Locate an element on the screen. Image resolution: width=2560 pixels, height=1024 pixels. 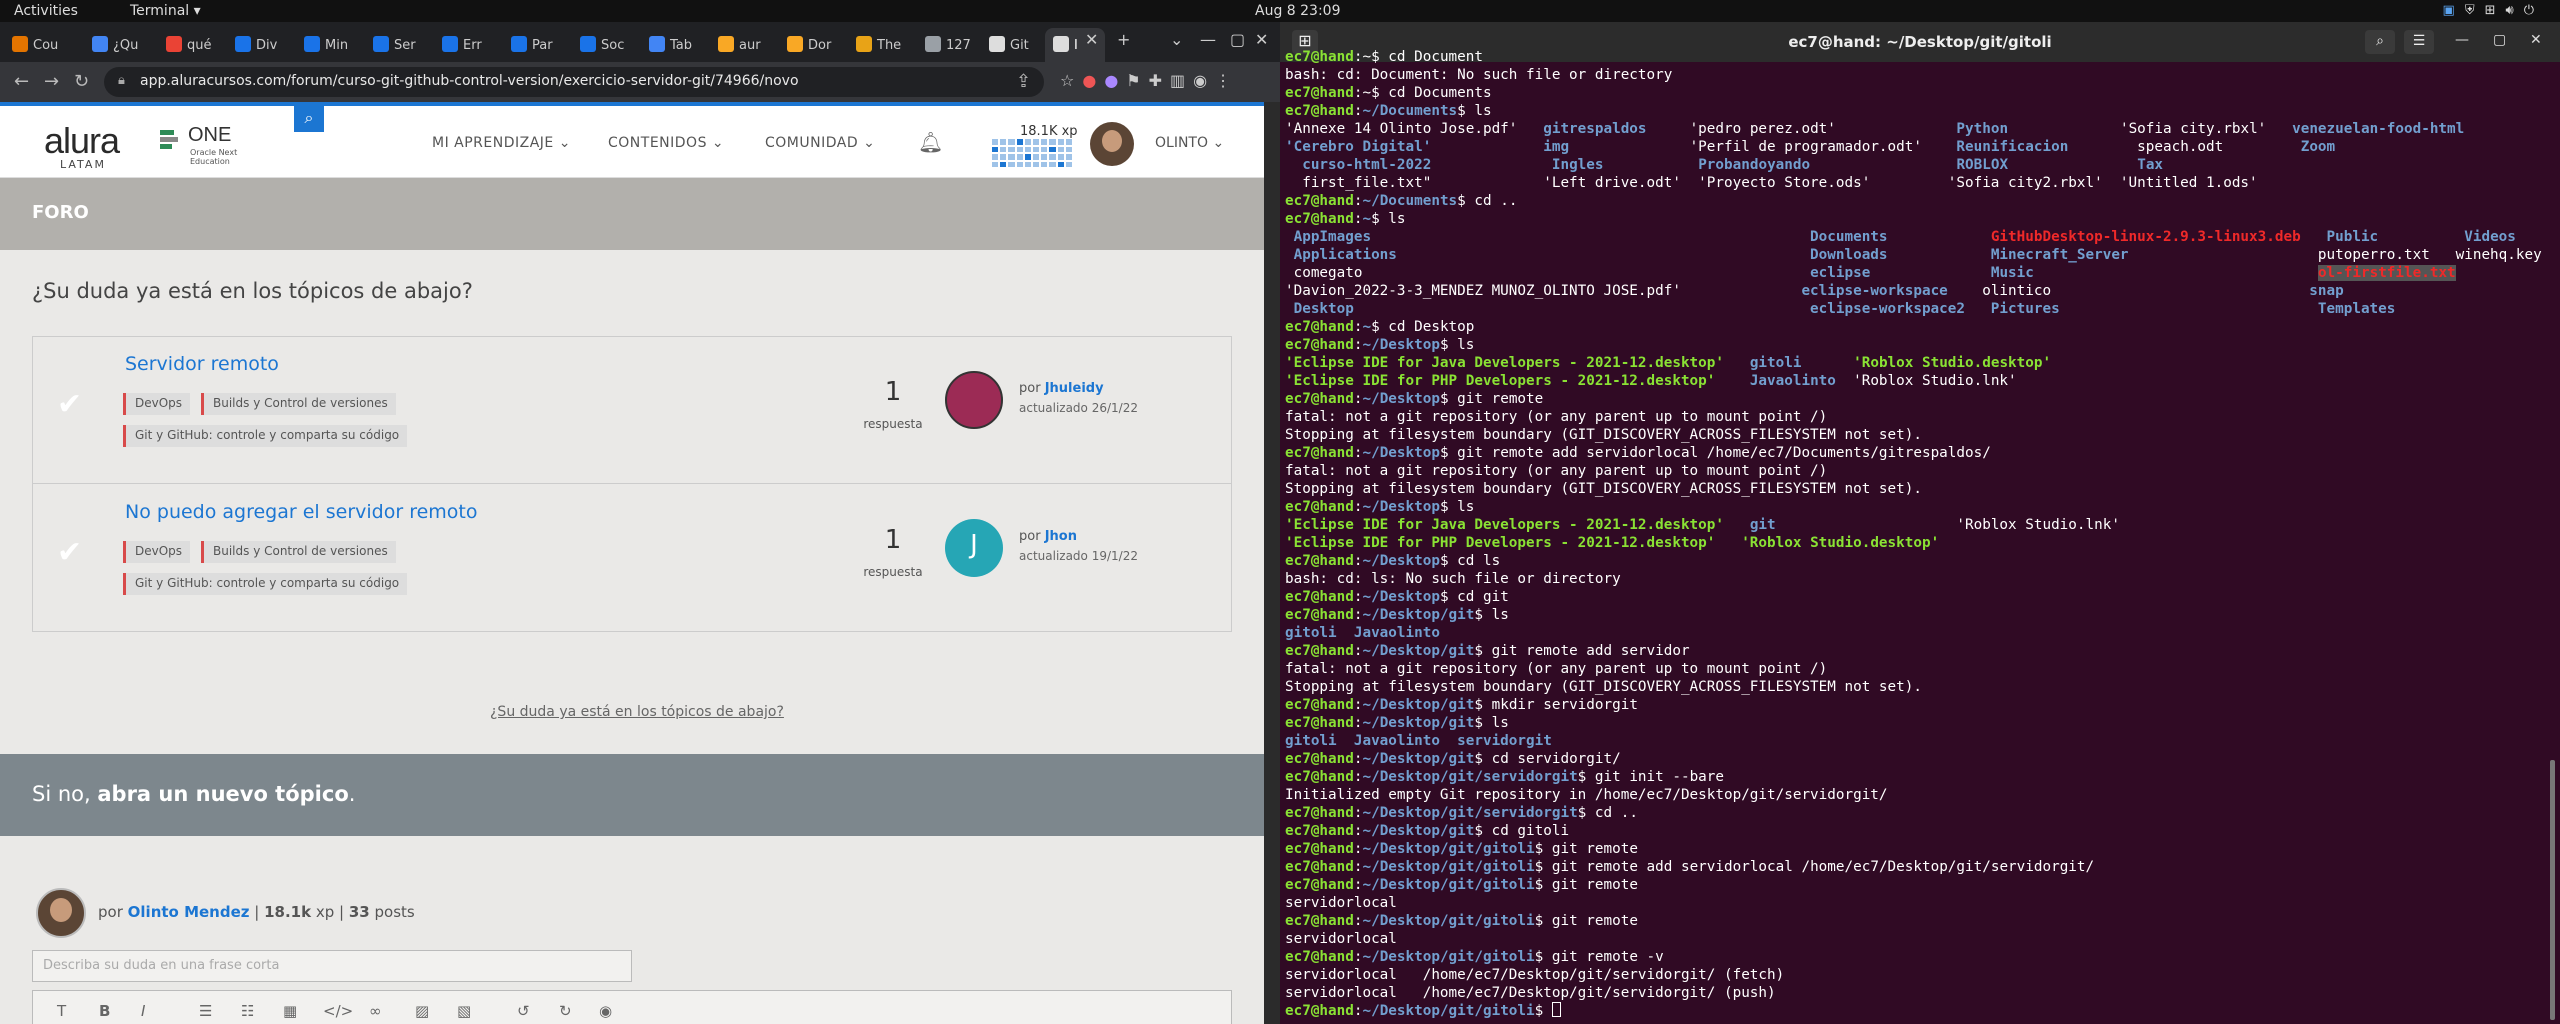
browser-tab: Div is located at coordinates (261, 45).